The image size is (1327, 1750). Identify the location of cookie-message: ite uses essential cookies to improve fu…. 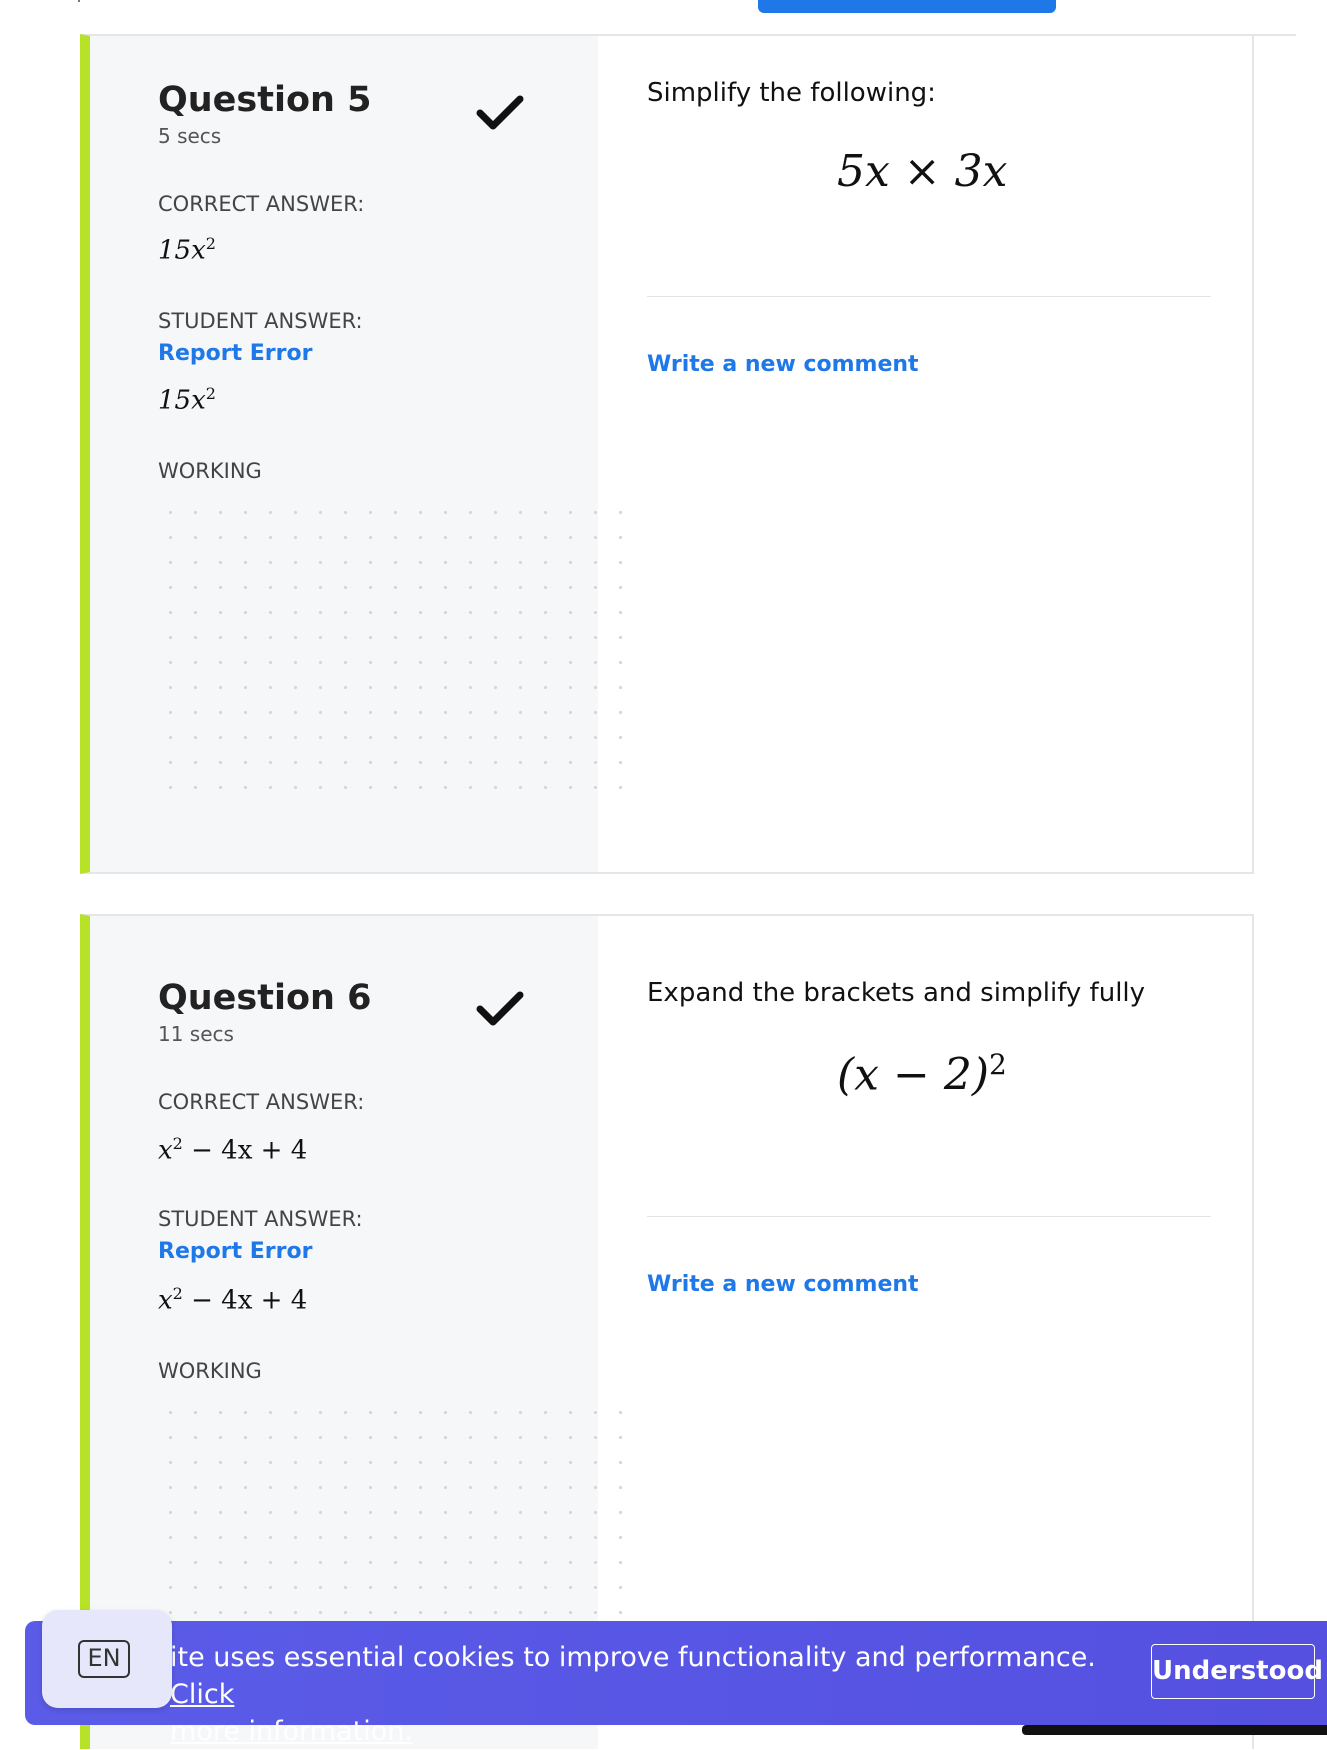
(633, 1657).